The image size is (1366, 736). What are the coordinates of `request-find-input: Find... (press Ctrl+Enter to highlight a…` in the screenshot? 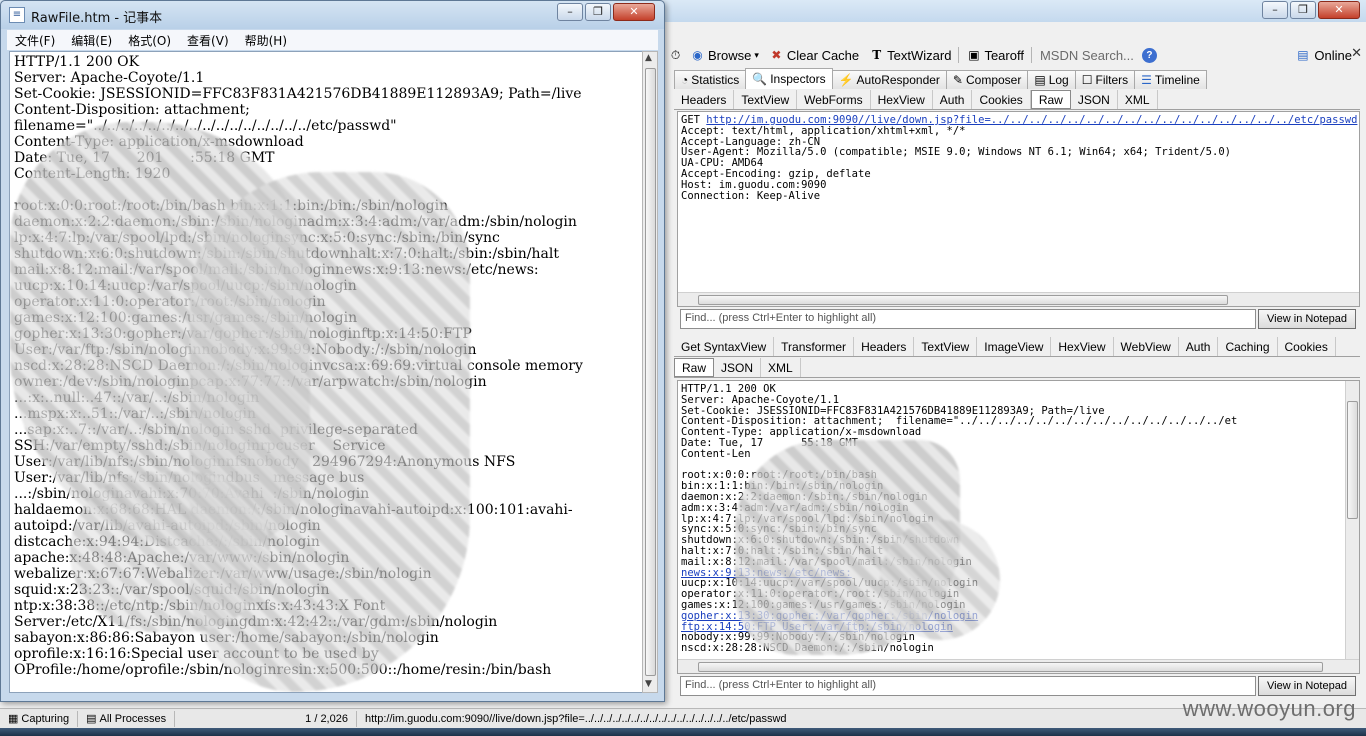 It's located at (968, 319).